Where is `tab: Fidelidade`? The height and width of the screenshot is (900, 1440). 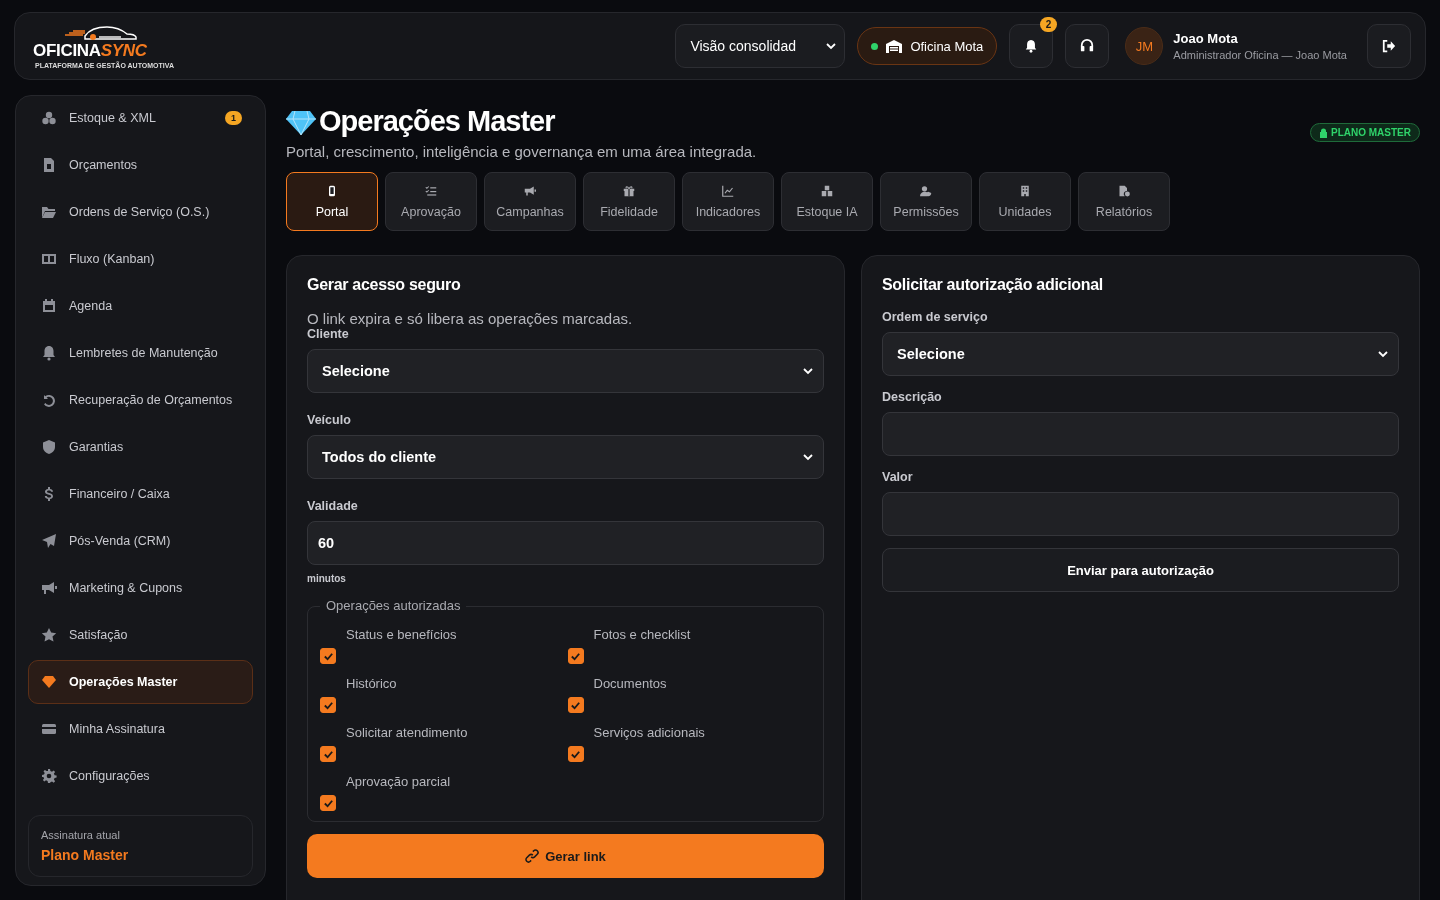
tab: Fidelidade is located at coordinates (629, 201).